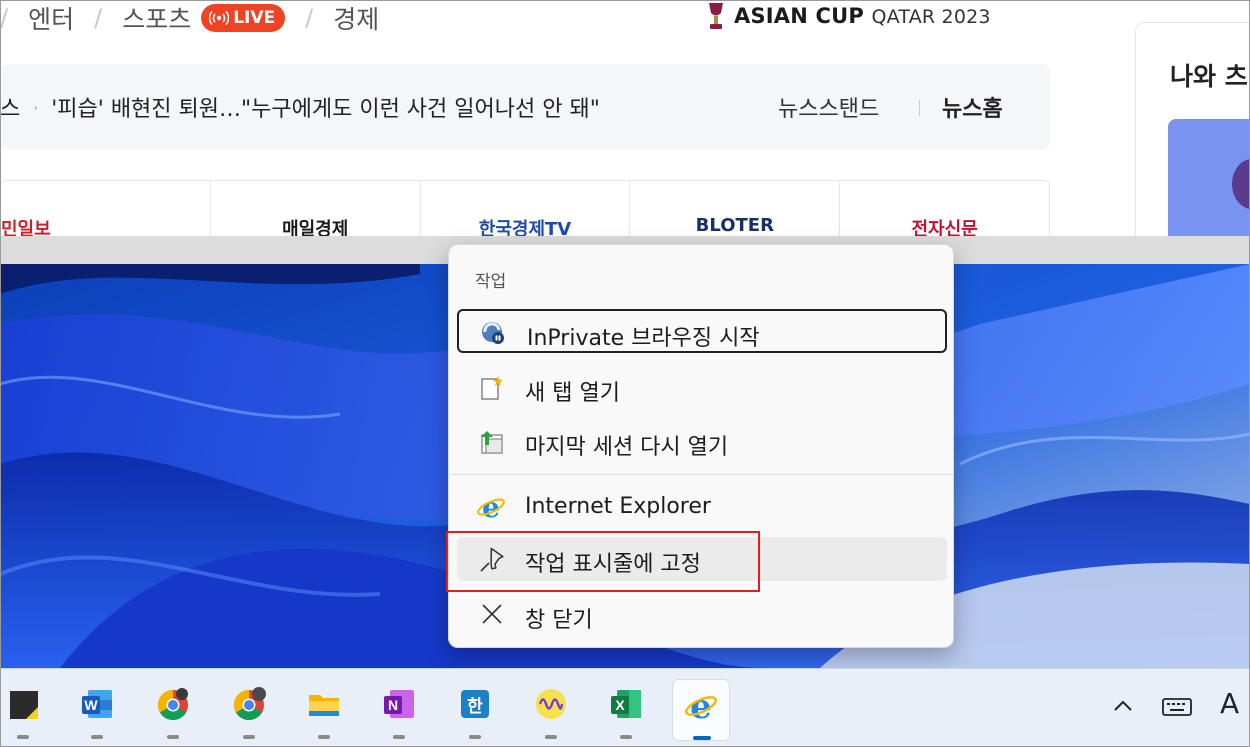  I want to click on trophy-icon, so click(716, 16).